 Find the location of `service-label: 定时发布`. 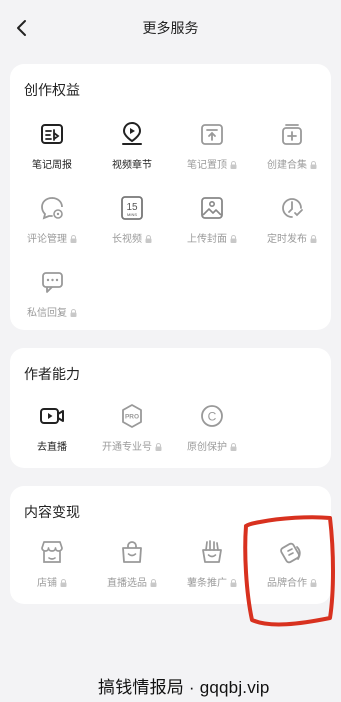

service-label: 定时发布 is located at coordinates (292, 237).